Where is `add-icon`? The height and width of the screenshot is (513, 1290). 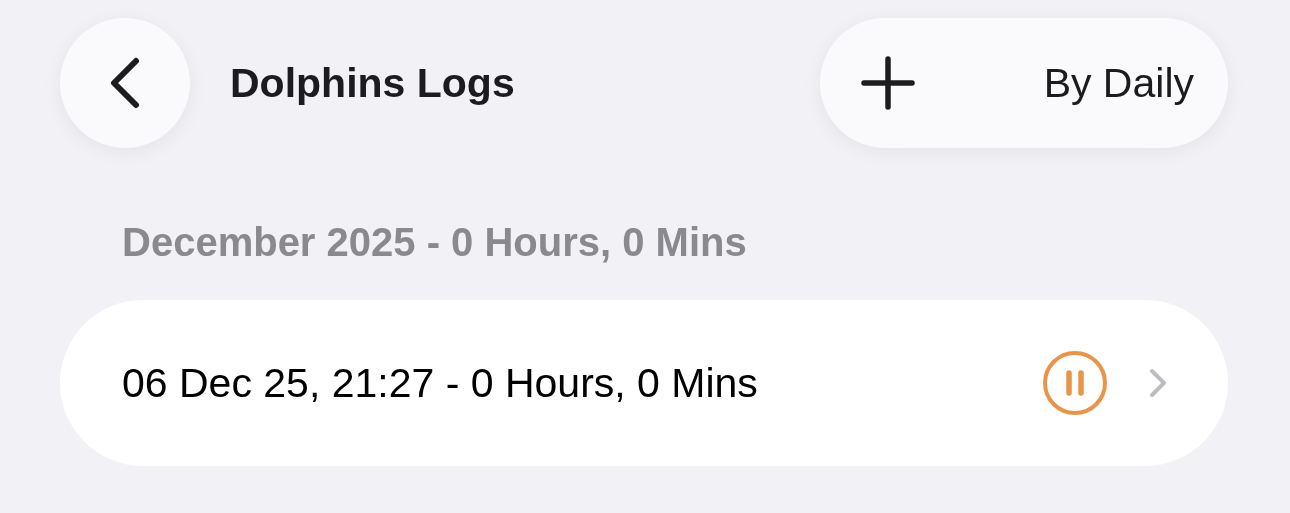 add-icon is located at coordinates (888, 83).